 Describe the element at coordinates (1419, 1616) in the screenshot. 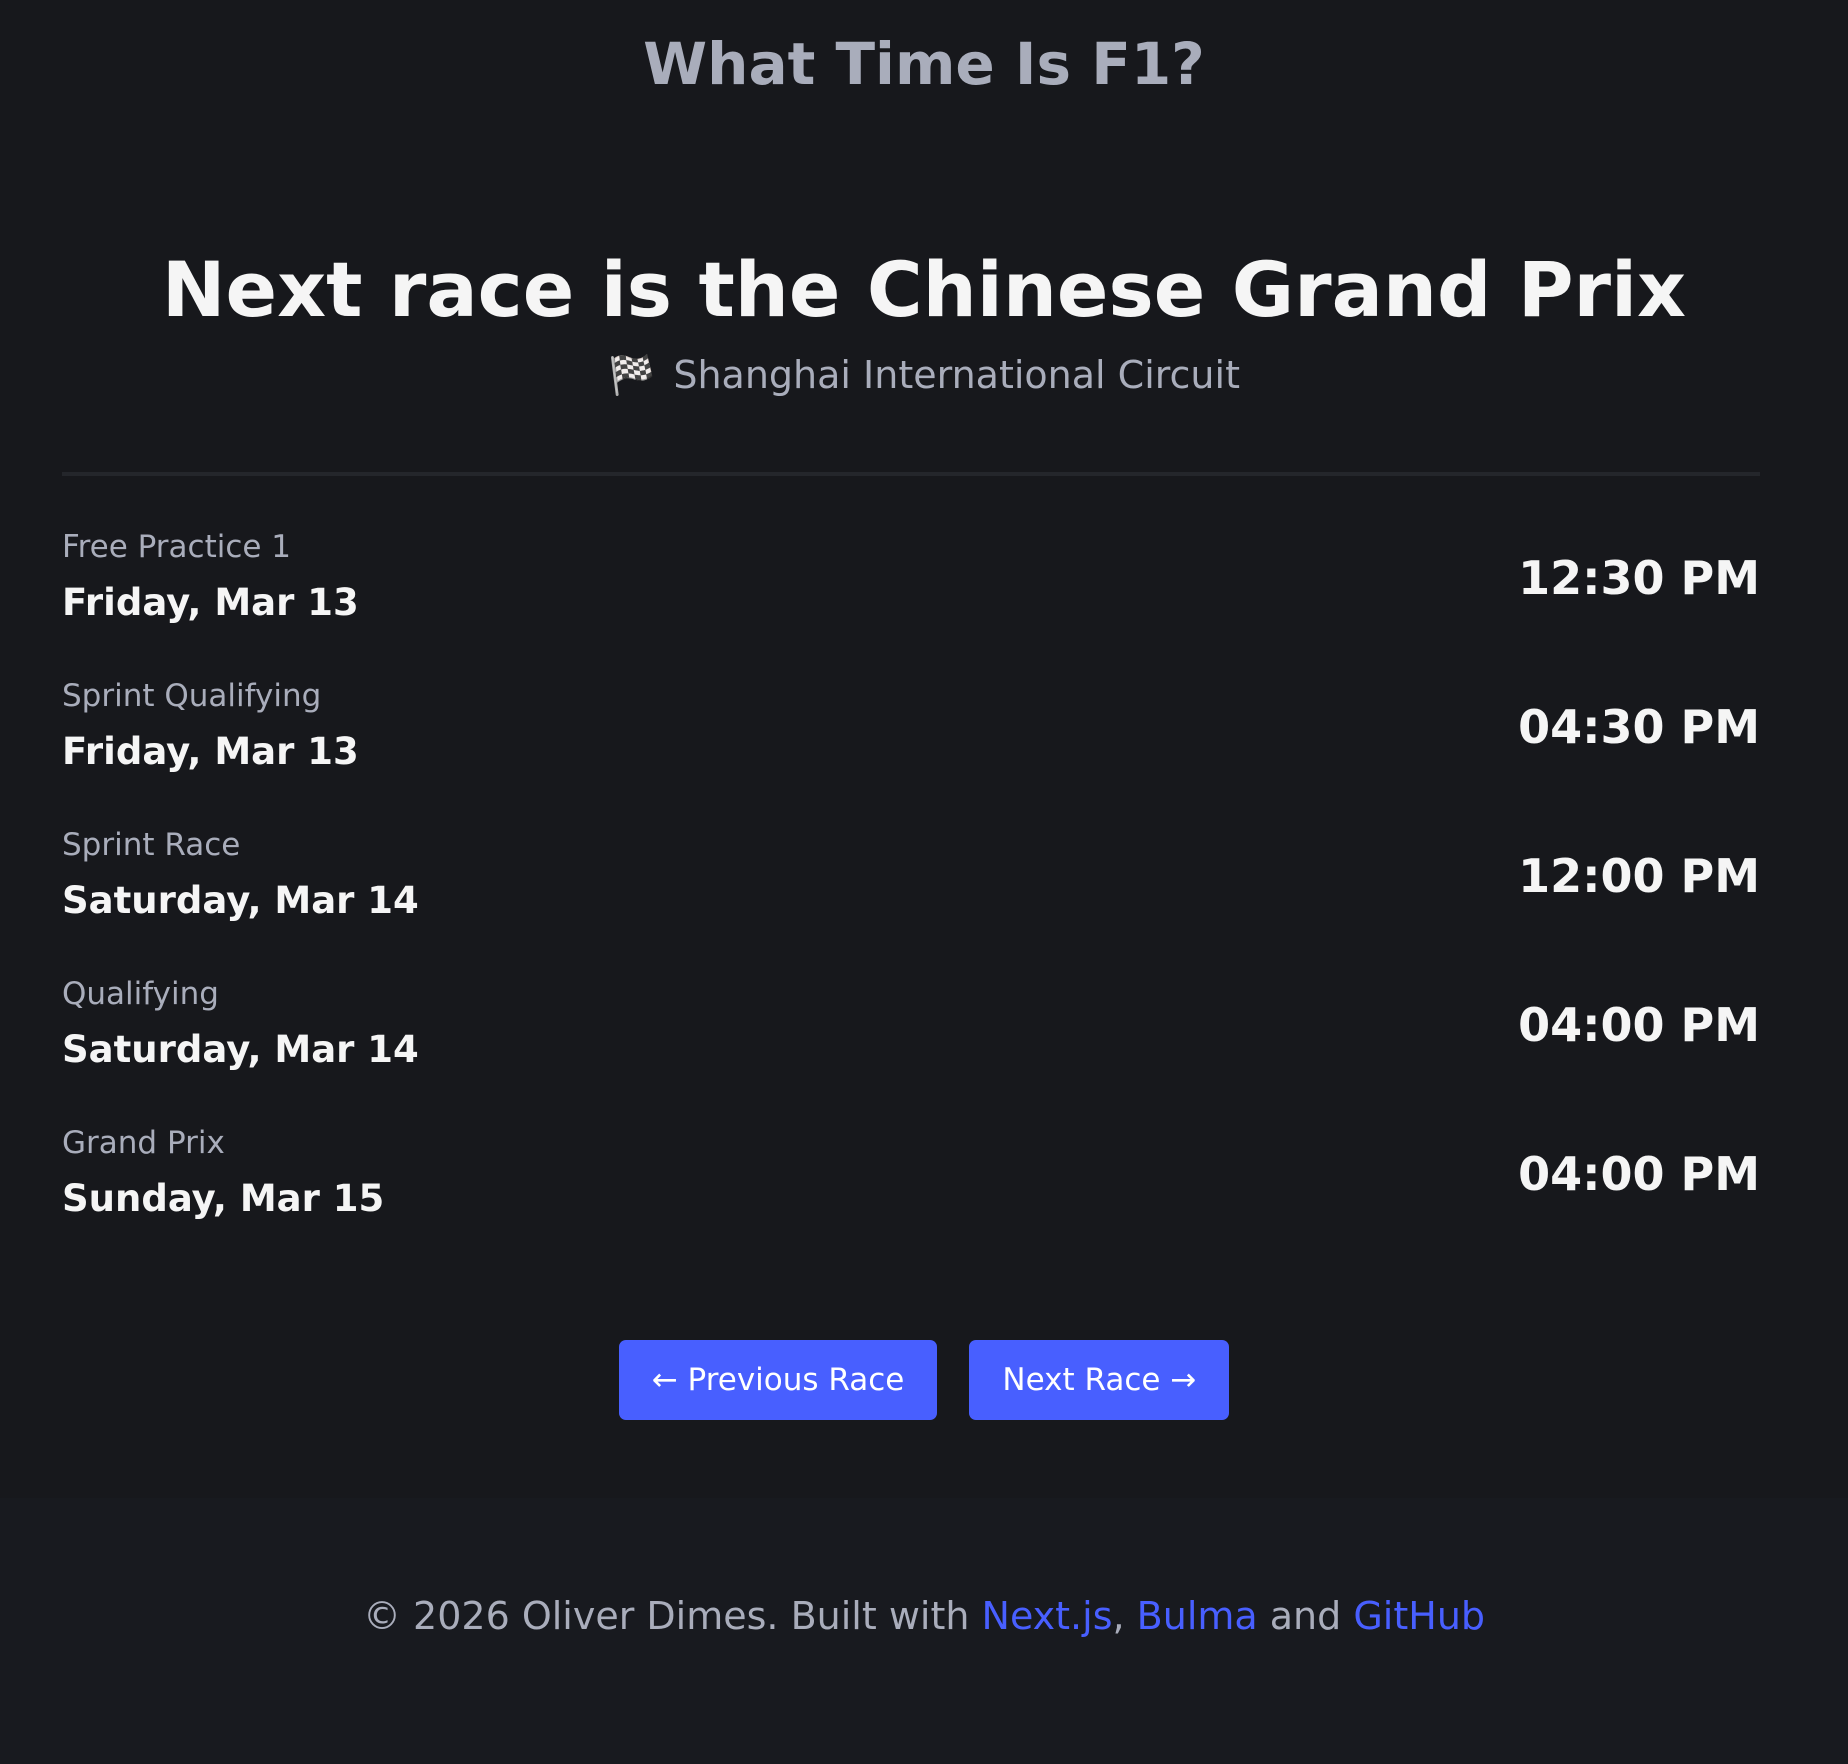

I see `github-link: GitHub` at that location.